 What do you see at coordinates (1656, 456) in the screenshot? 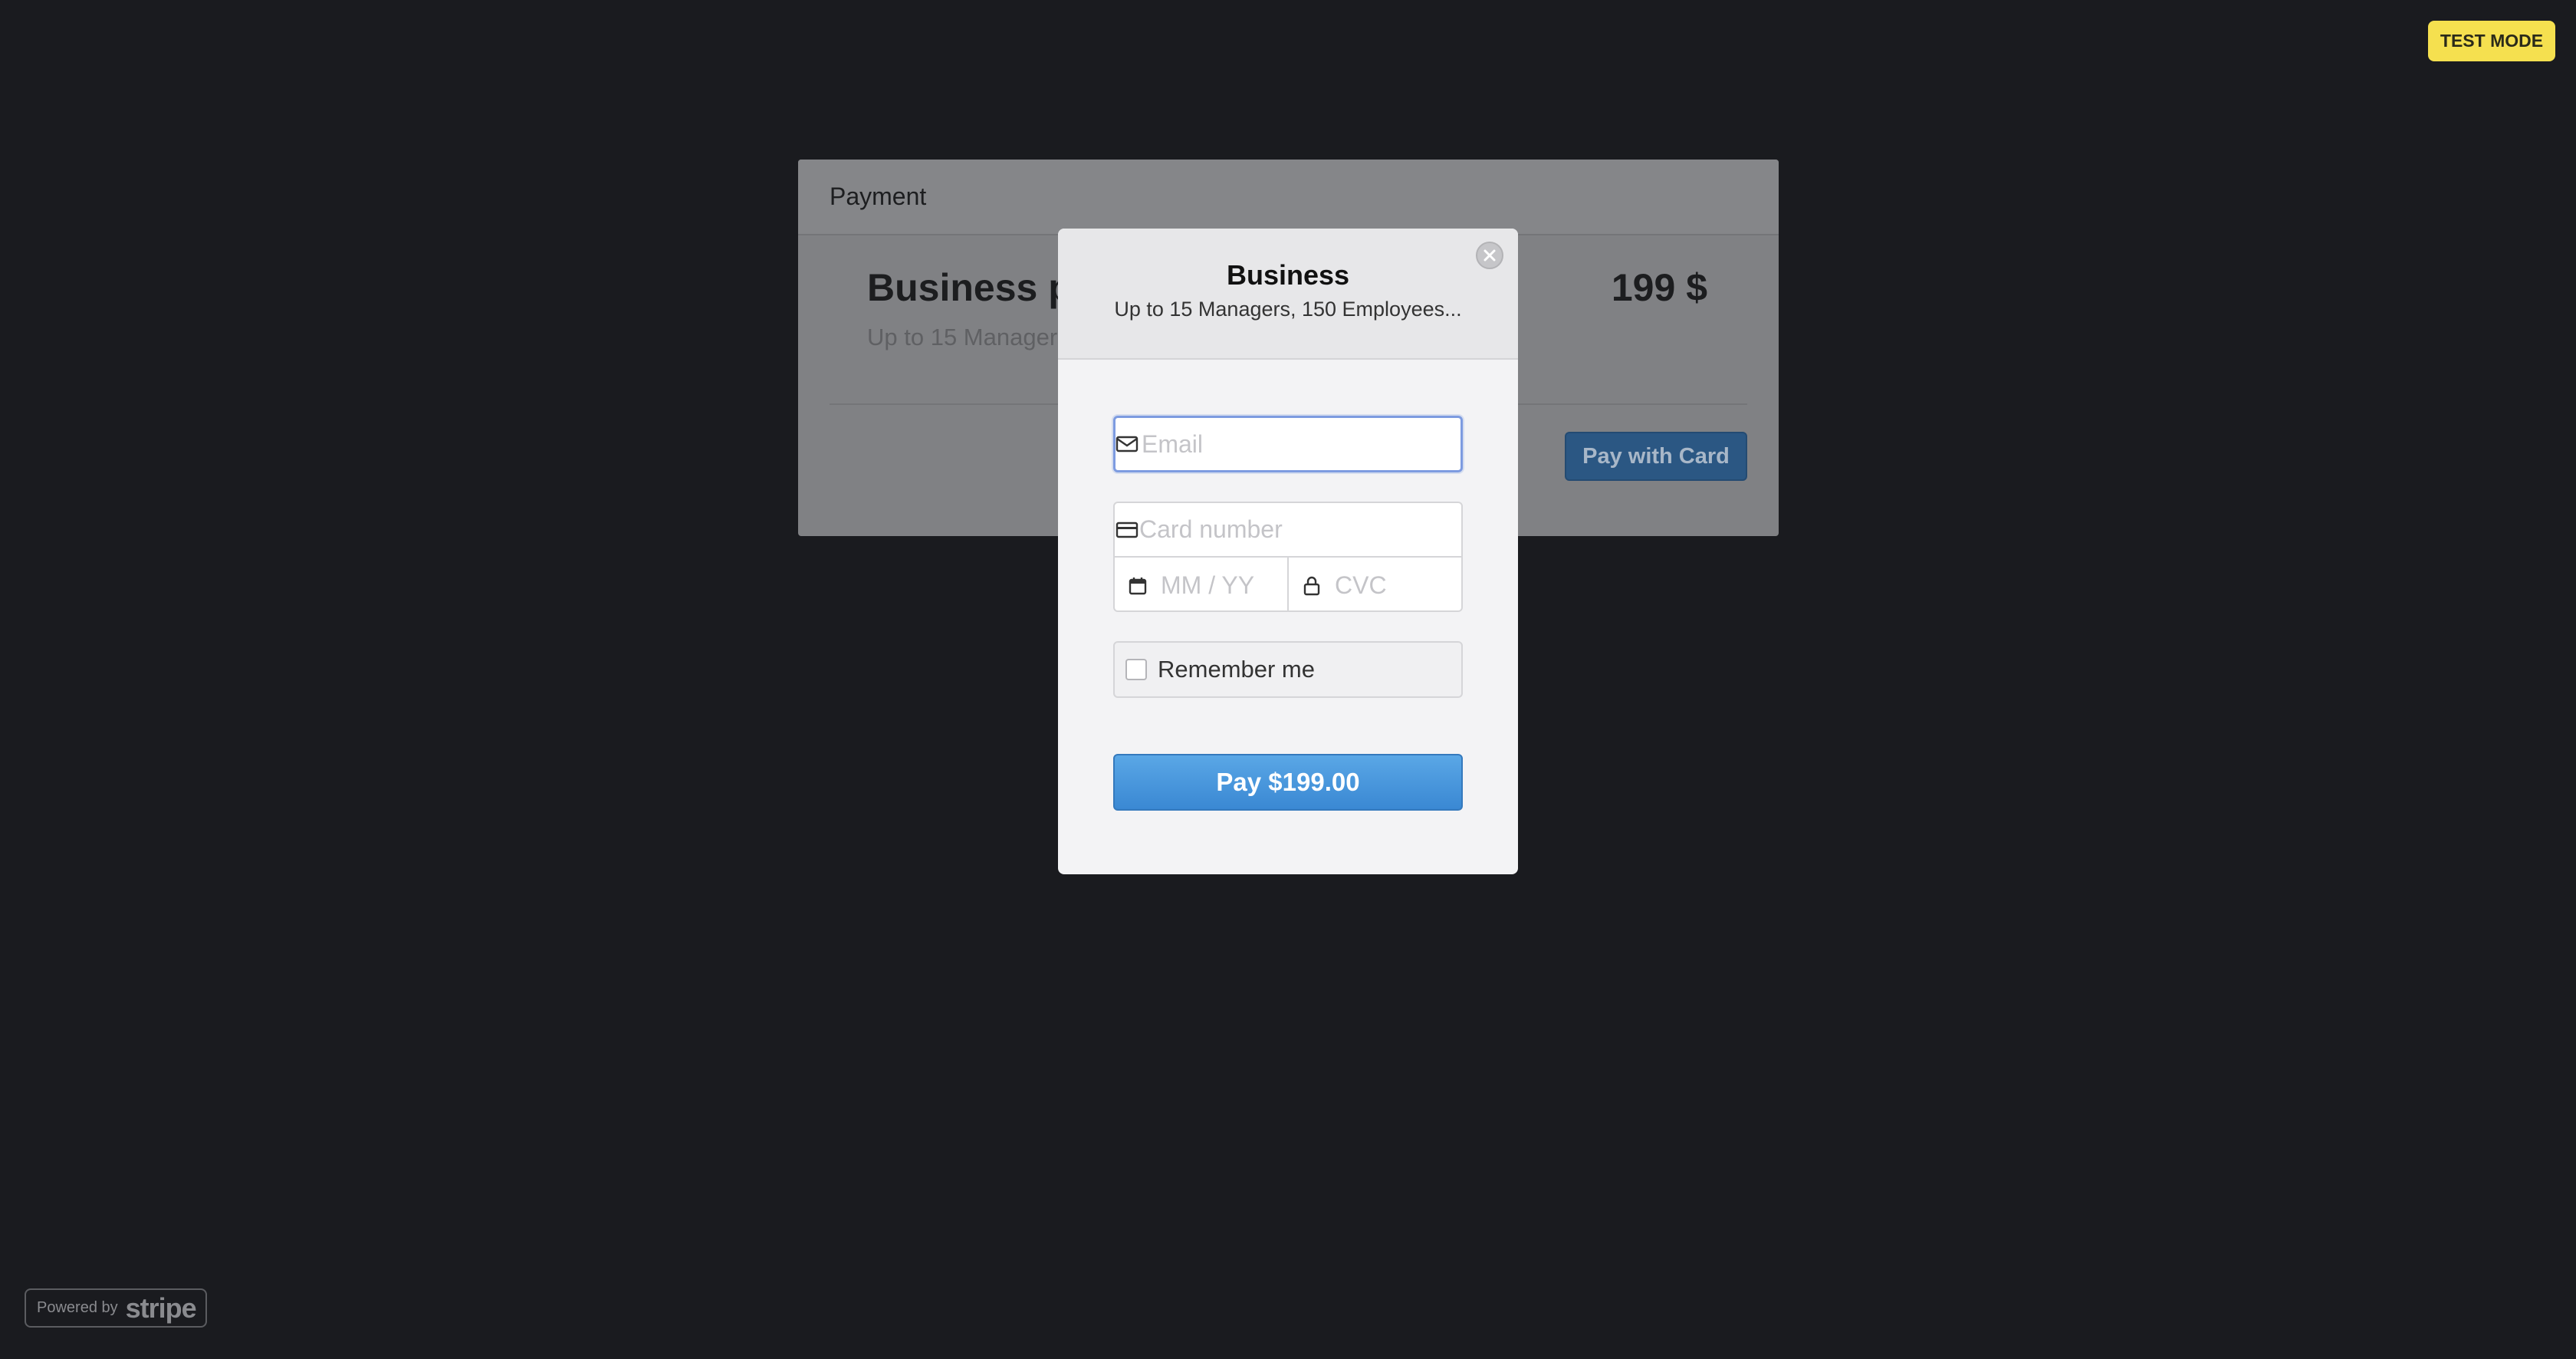
I see `pay-with-card-button: Pay with Card` at bounding box center [1656, 456].